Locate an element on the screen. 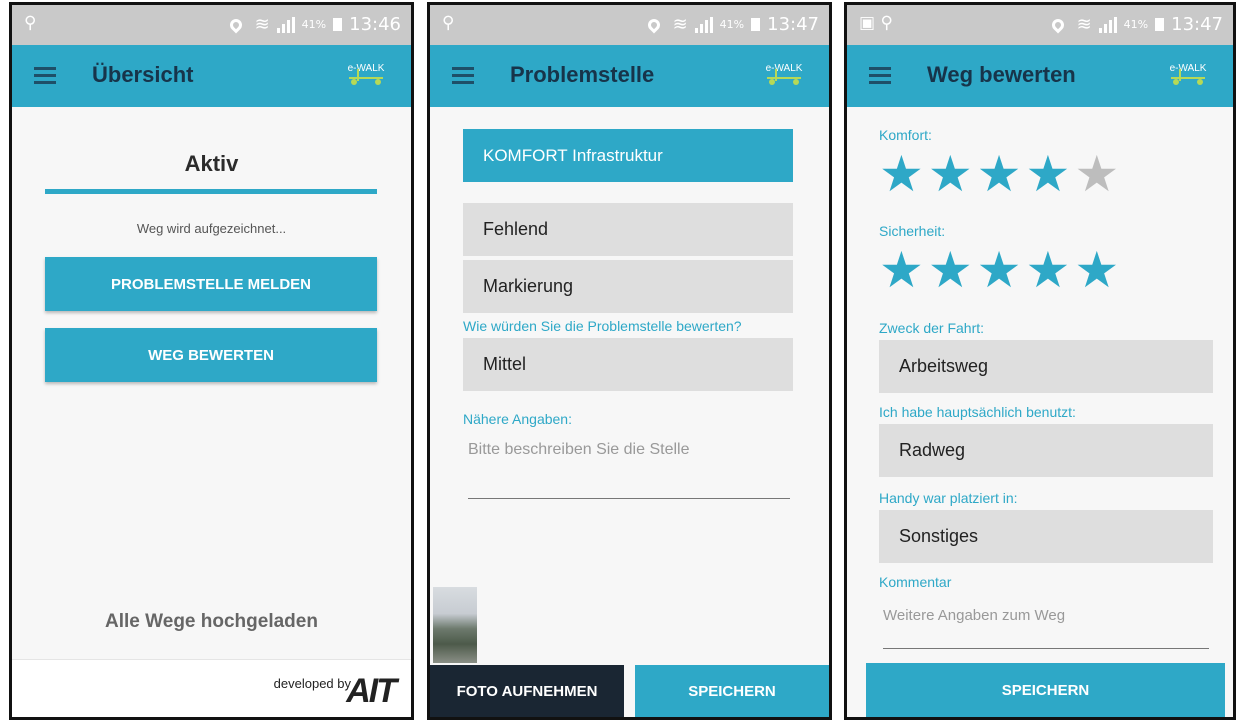  comment-label: Kommentar is located at coordinates (915, 582).